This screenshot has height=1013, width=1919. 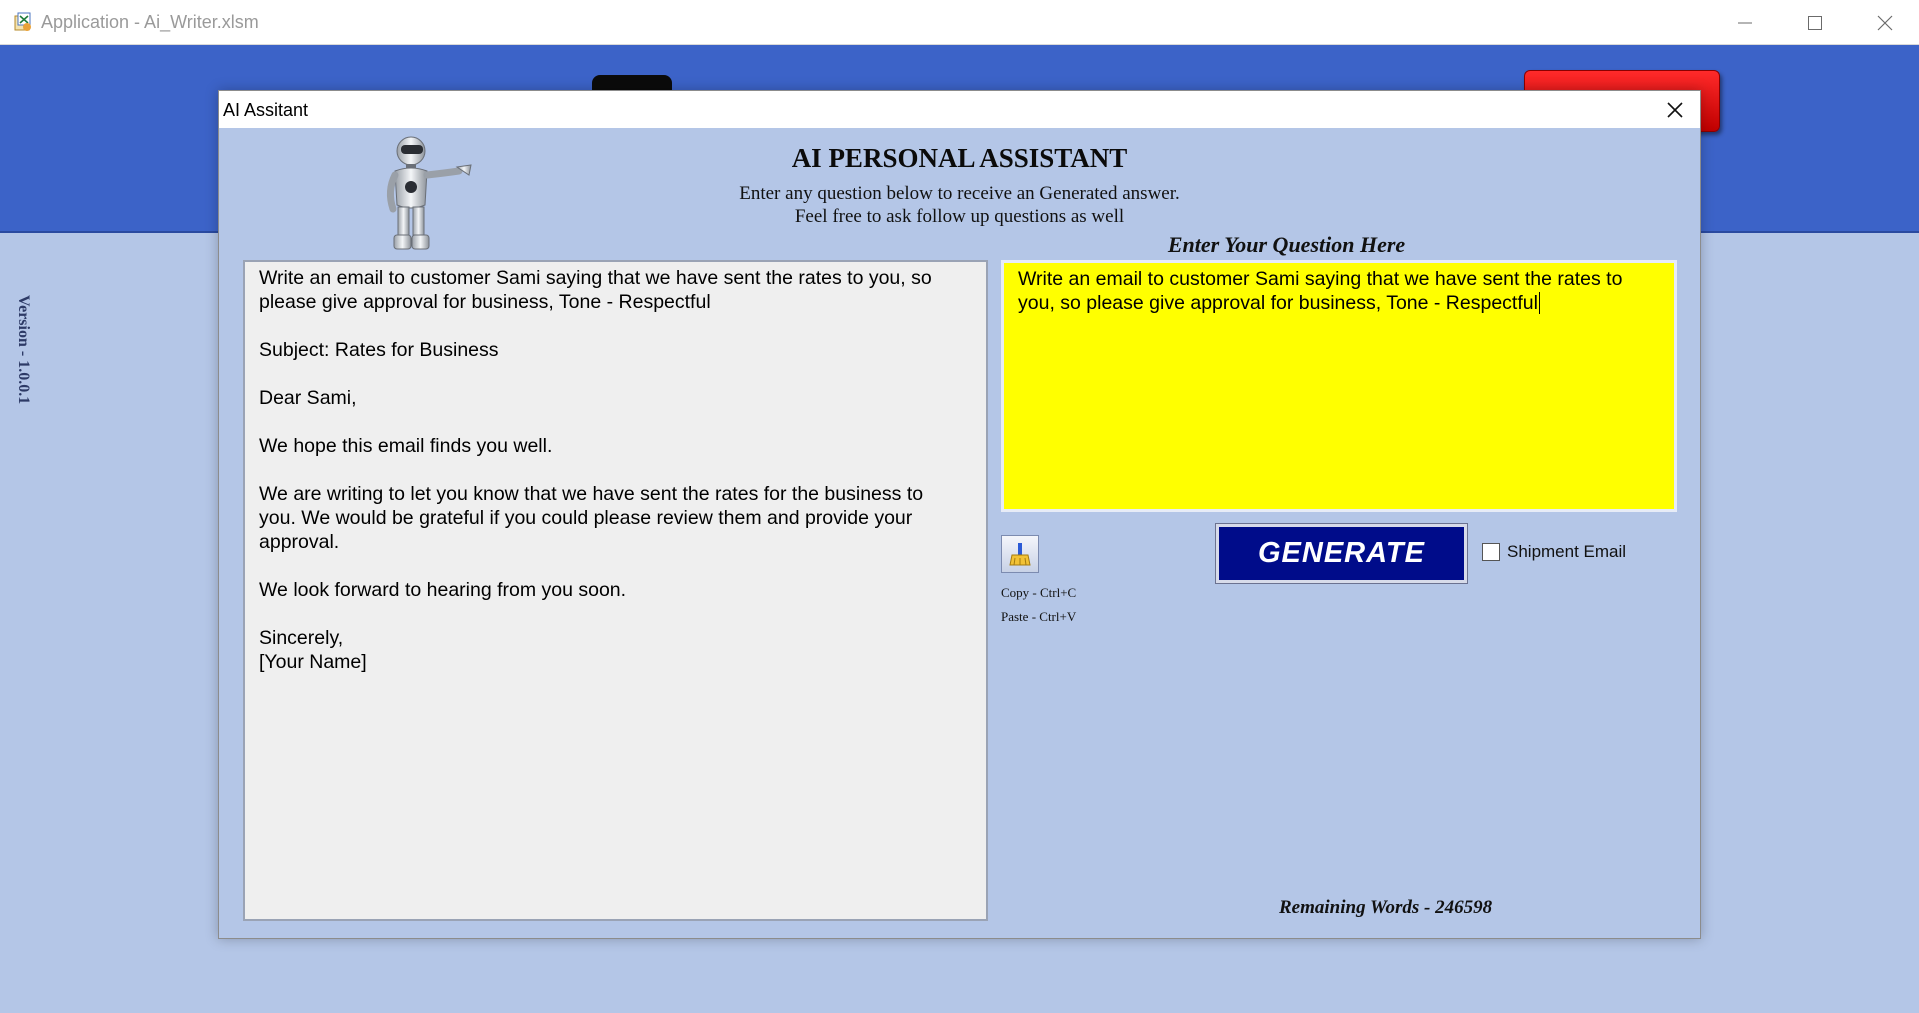 I want to click on text-caret, so click(x=1539, y=303).